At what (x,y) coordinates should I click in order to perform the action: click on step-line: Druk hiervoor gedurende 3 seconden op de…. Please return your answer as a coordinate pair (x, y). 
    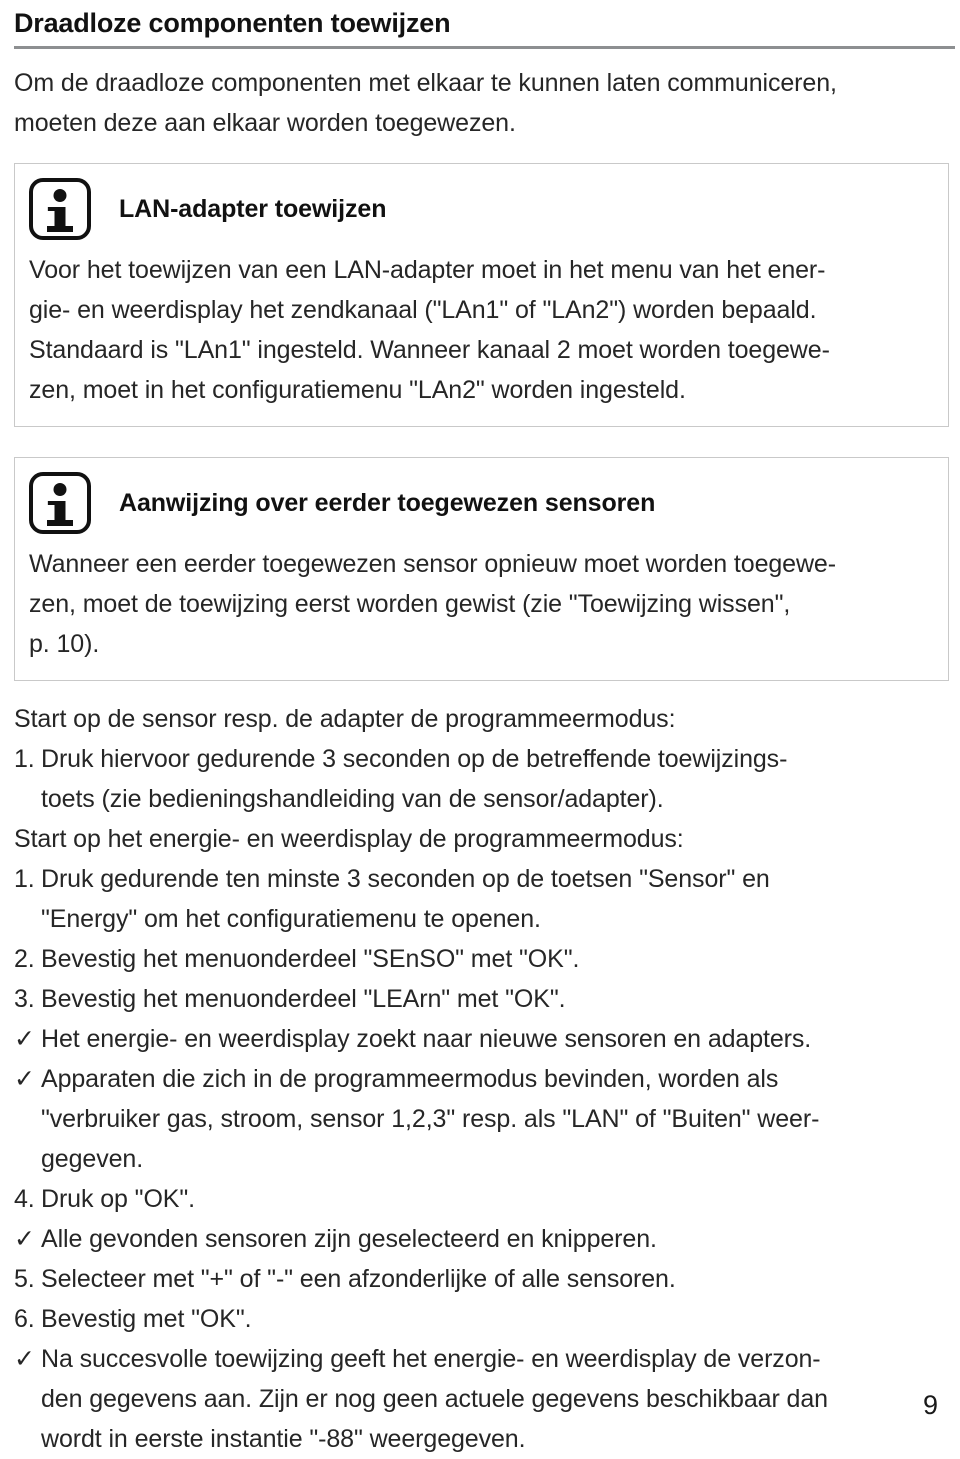
    Looking at the image, I should click on (414, 759).